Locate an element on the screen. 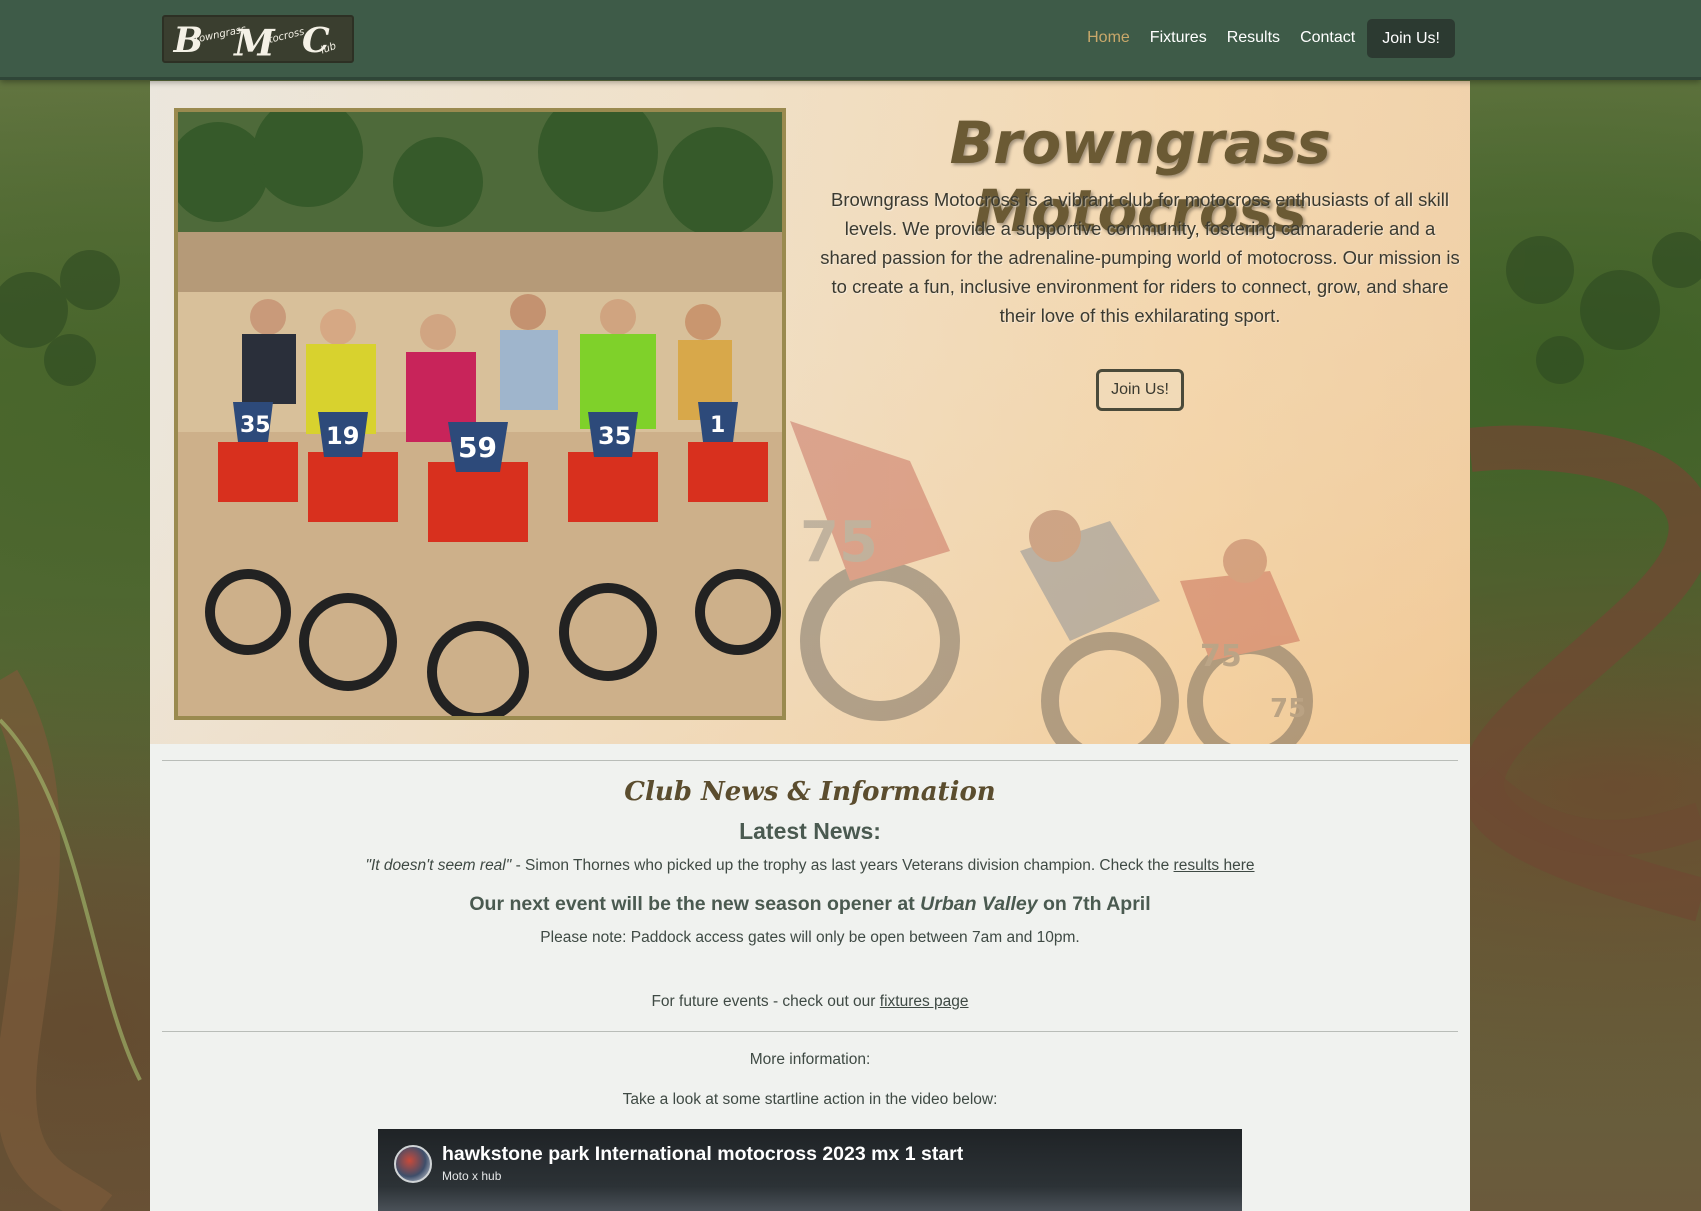  future-prefix: For future events - check out our is located at coordinates (765, 1001).